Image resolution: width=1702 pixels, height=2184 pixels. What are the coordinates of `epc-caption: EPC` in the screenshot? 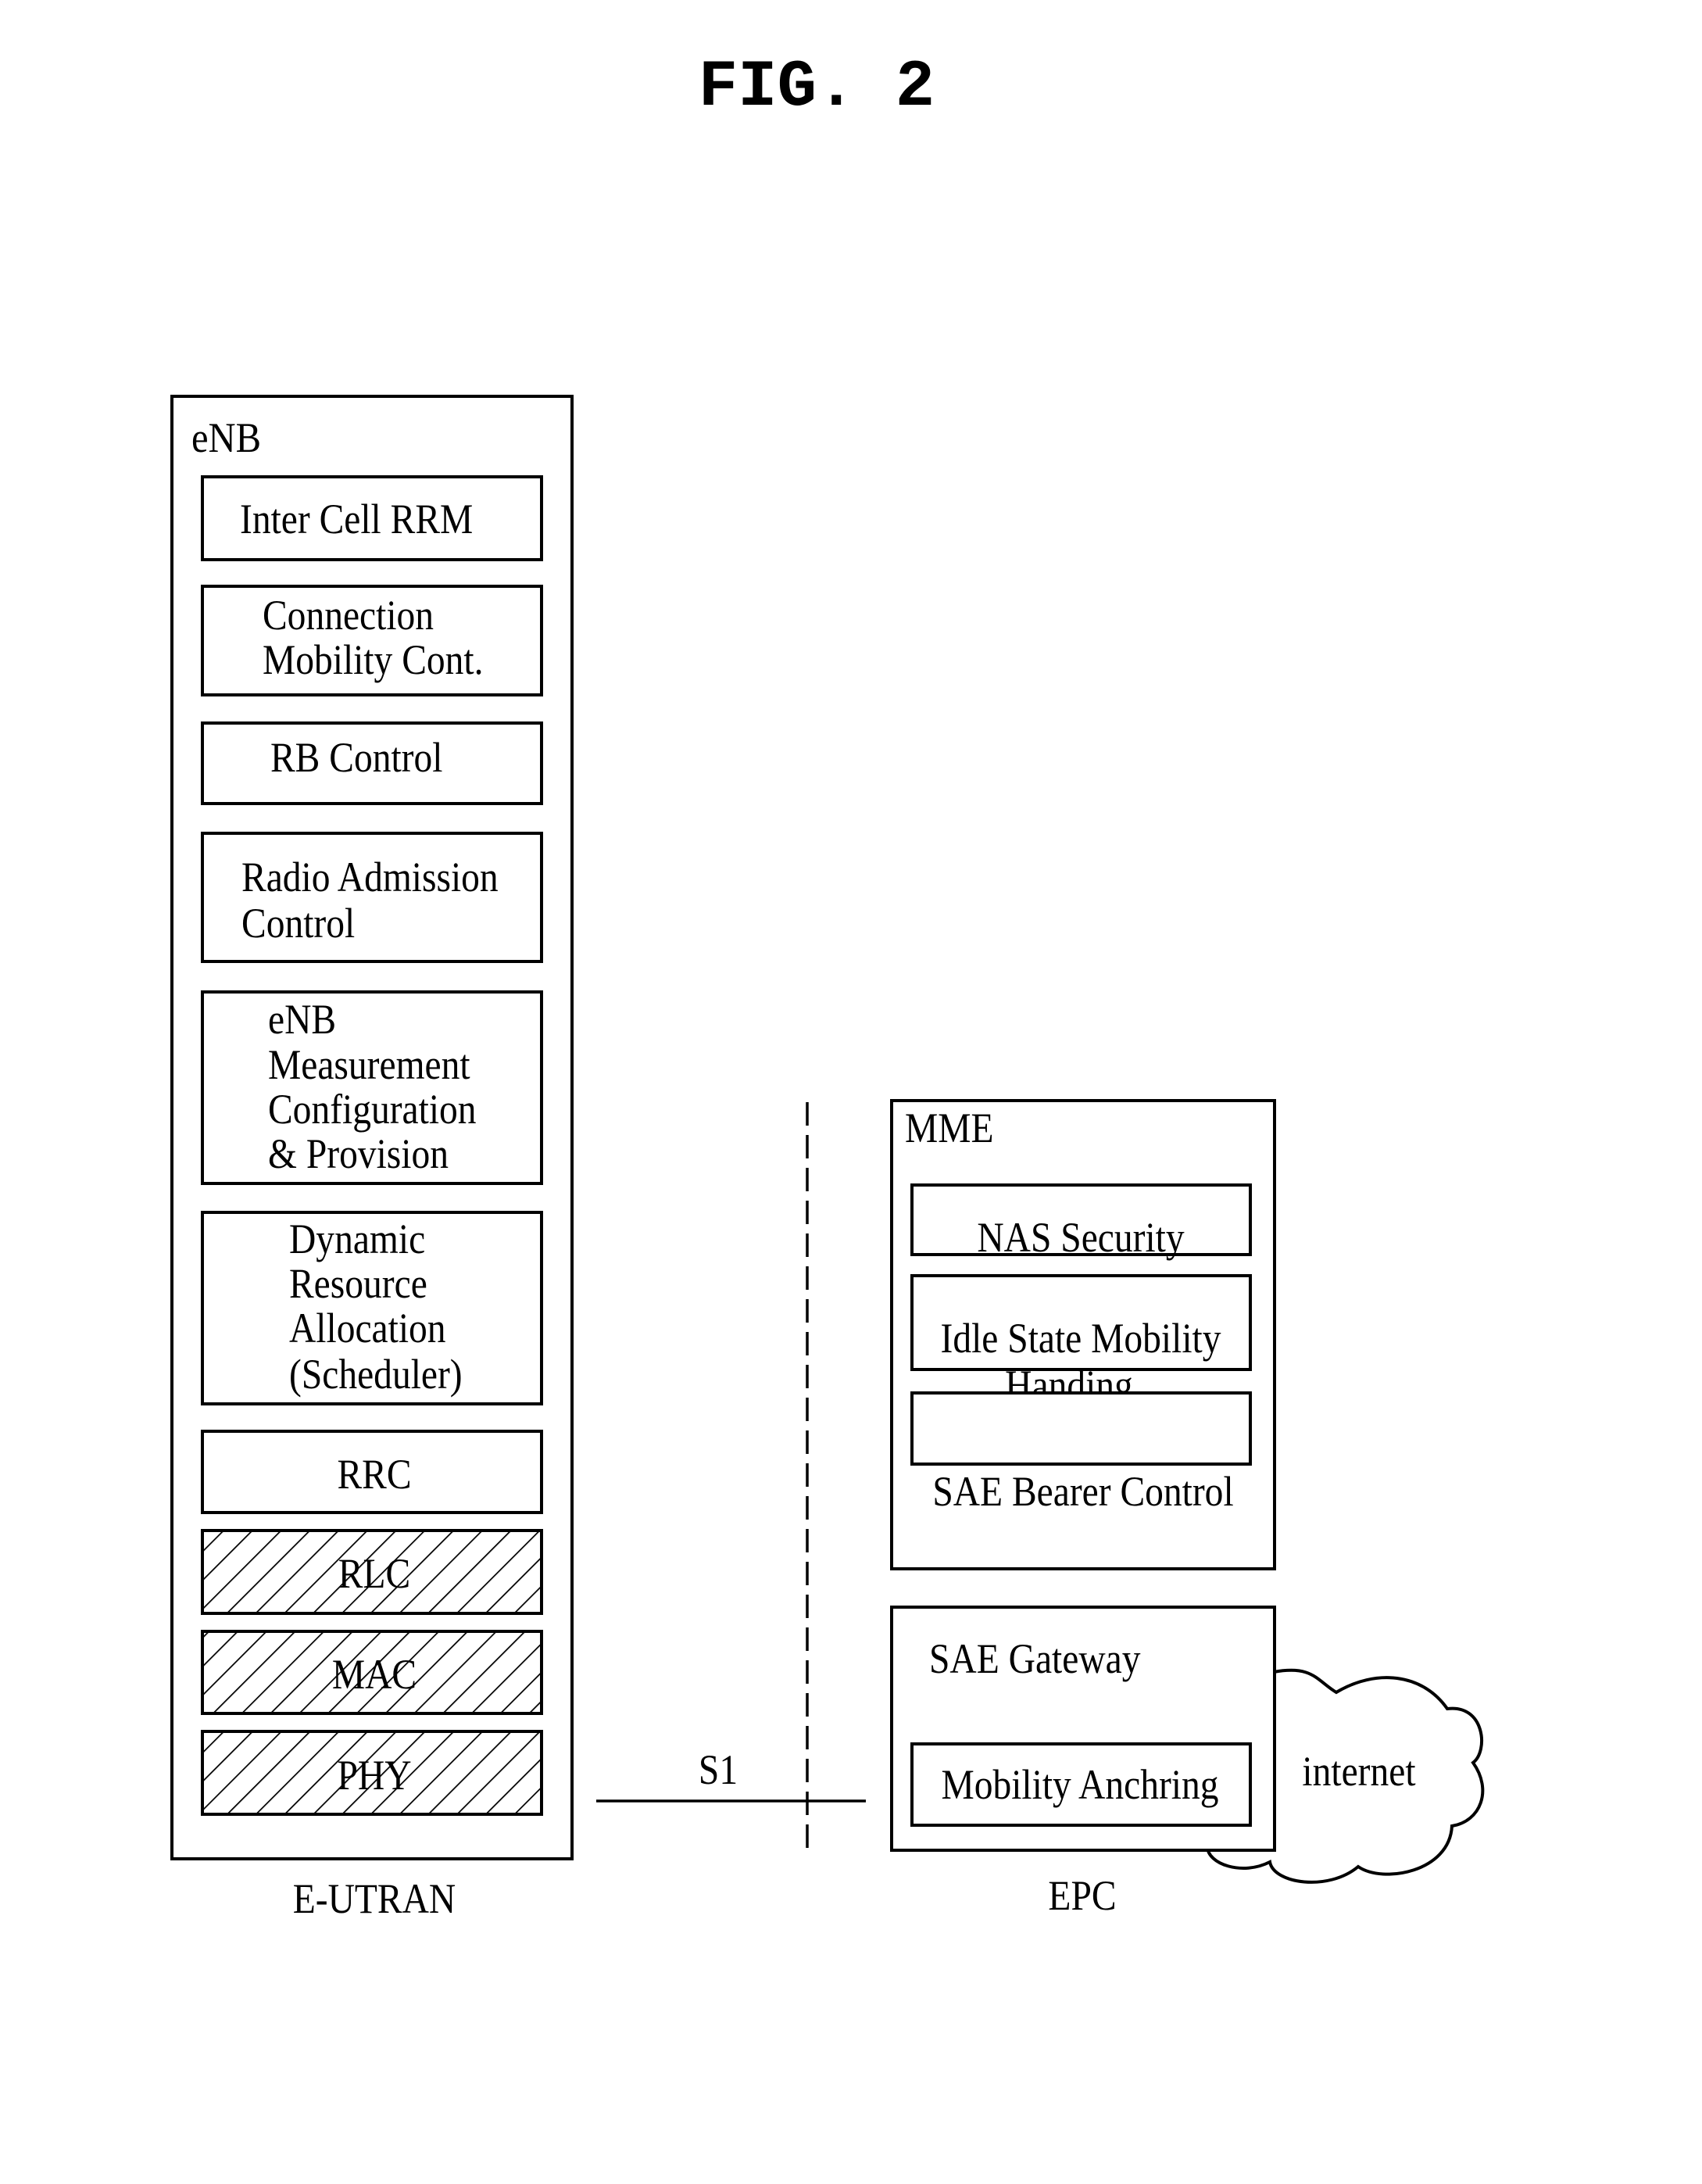 It's located at (1082, 1896).